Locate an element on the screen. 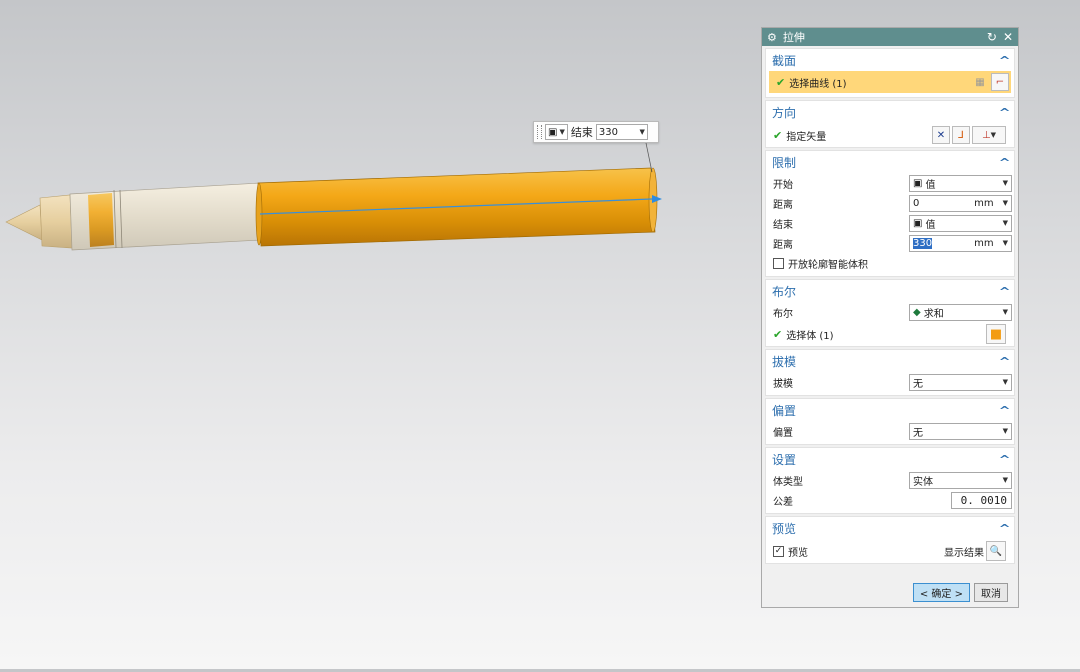 Image resolution: width=1080 pixels, height=672 pixels. select-body-row: ✔ 选择体 (1) ■ is located at coordinates (890, 334).